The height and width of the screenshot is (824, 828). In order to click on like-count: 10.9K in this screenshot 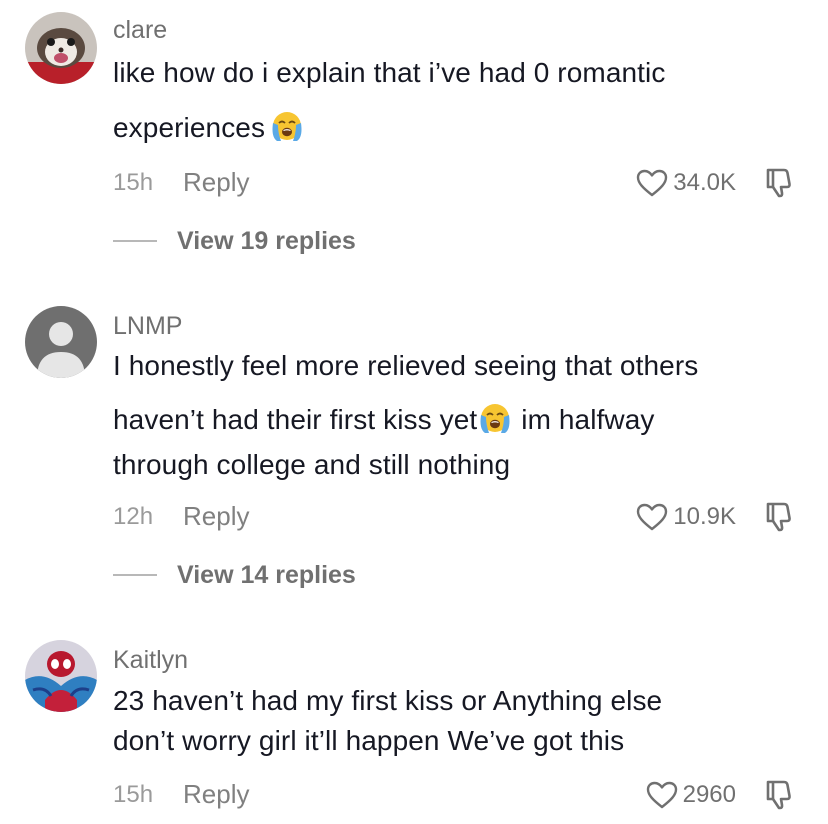, I will do `click(704, 516)`.